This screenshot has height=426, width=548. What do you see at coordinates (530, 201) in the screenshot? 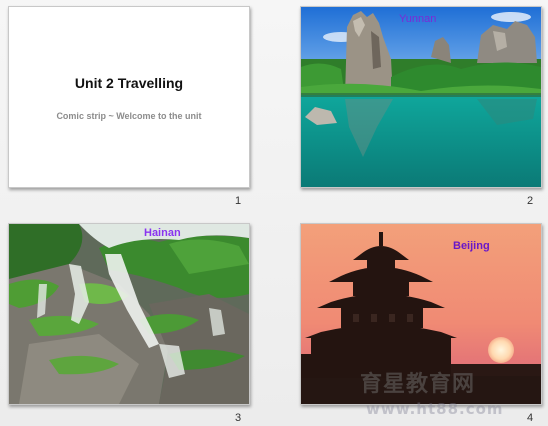
I see `slide-number-2: 2` at bounding box center [530, 201].